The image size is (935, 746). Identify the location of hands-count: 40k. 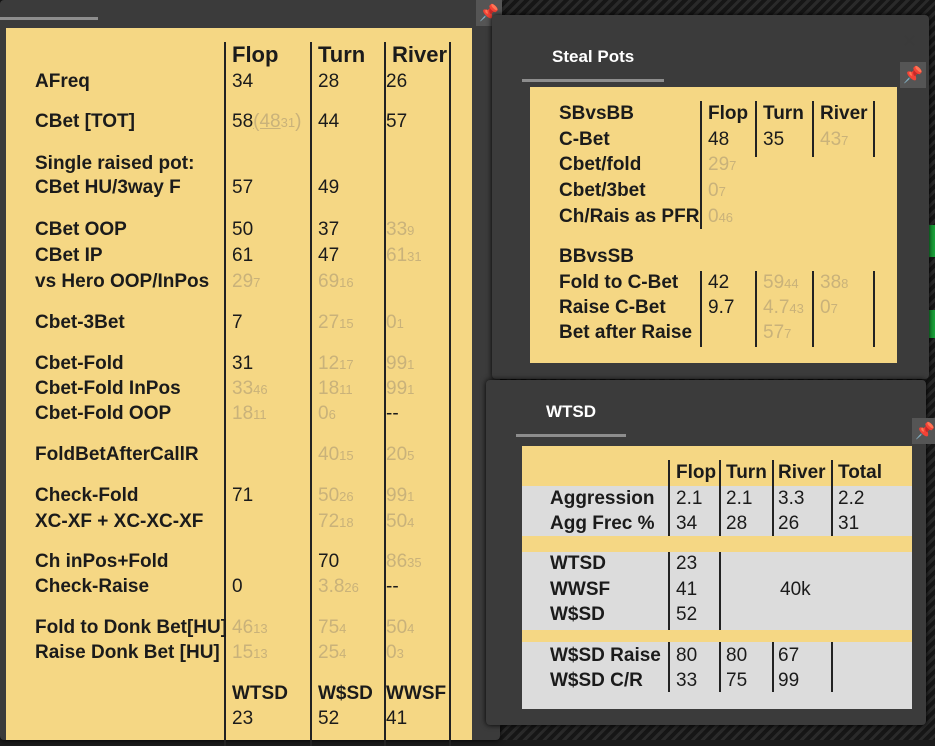
(795, 589).